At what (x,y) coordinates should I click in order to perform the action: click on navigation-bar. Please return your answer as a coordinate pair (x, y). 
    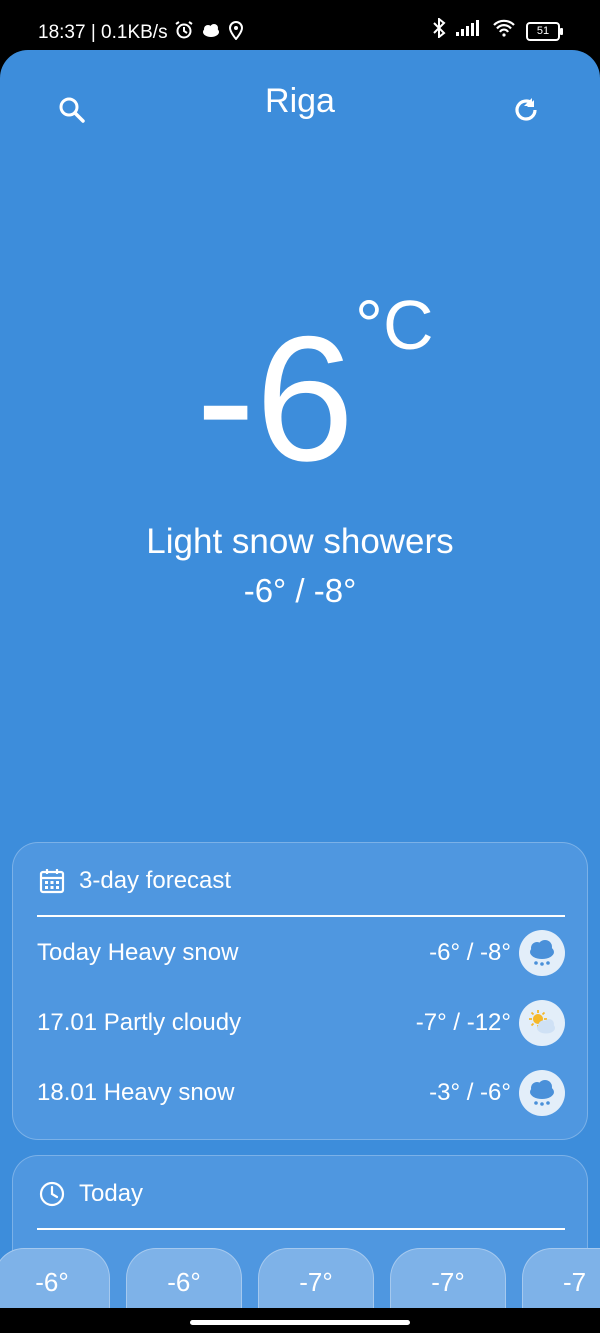
    Looking at the image, I should click on (300, 1320).